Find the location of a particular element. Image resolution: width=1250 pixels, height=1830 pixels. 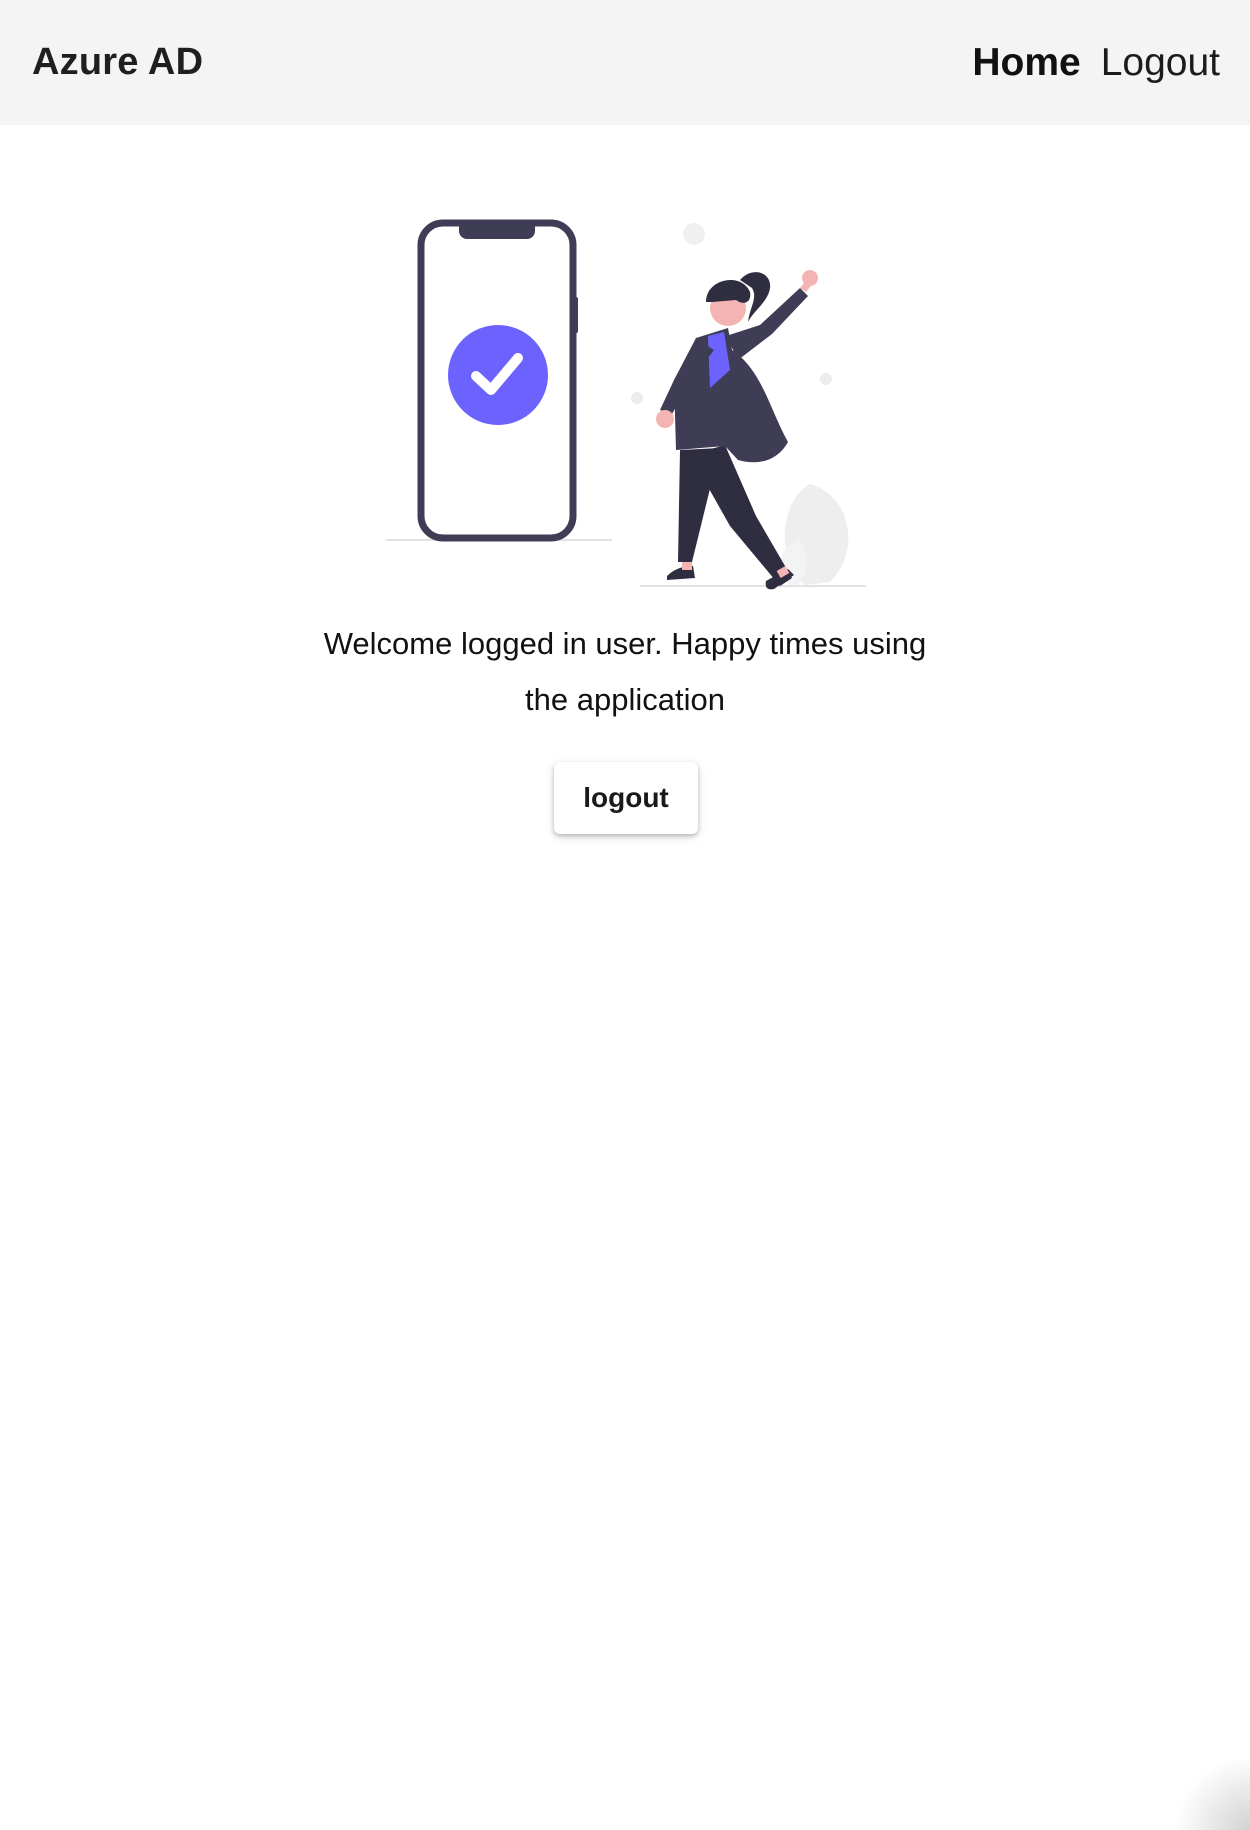

nav-logout-link: Logout is located at coordinates (1160, 63).